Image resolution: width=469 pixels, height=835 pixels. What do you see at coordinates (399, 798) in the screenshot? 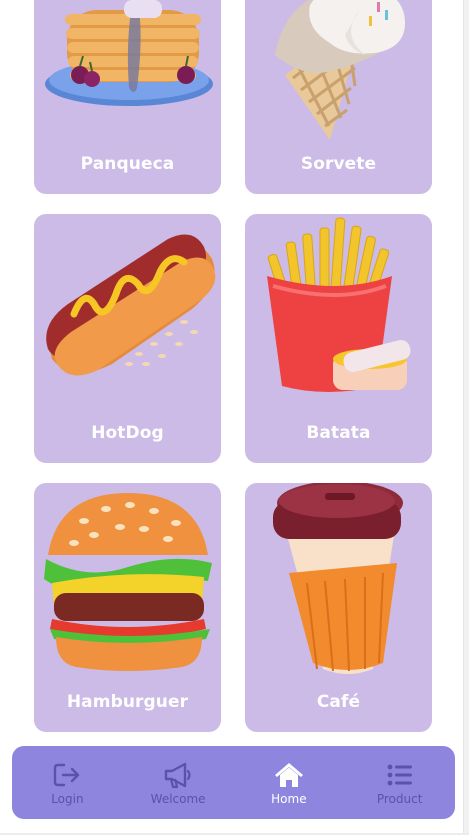
I see `nav-product-label: Product` at bounding box center [399, 798].